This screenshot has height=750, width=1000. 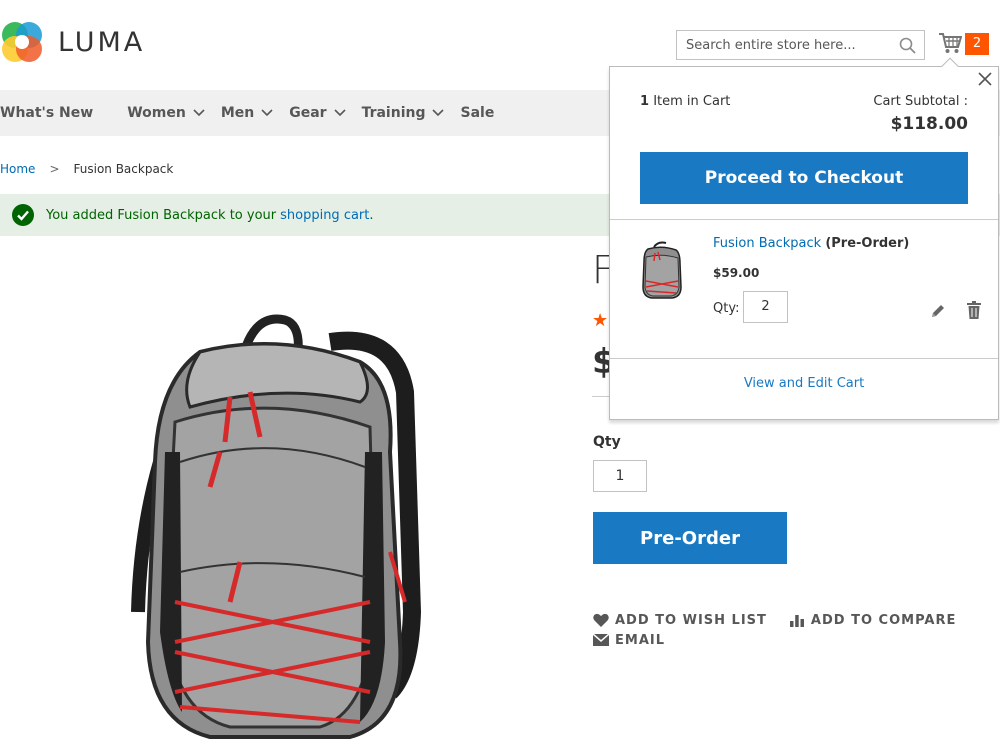 What do you see at coordinates (929, 124) in the screenshot?
I see `subtotal-amount: $118.00` at bounding box center [929, 124].